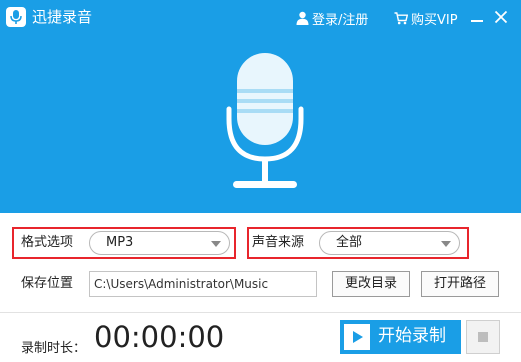 Image resolution: width=521 pixels, height=362 pixels. Describe the element at coordinates (412, 336) in the screenshot. I see `start-recording-label: 开始录制` at that location.